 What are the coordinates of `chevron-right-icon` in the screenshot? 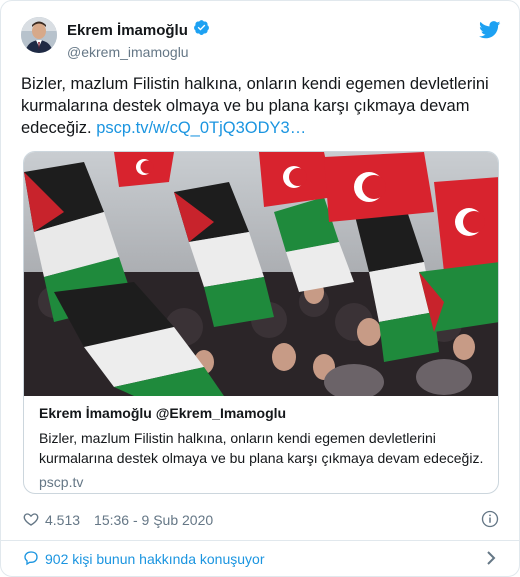 It's located at (491, 558).